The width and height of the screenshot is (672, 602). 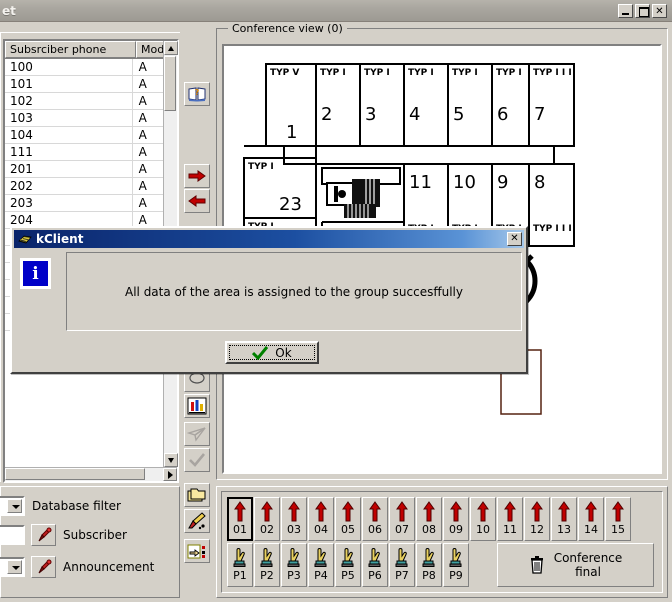 I want to click on paint-button, so click(x=197, y=521).